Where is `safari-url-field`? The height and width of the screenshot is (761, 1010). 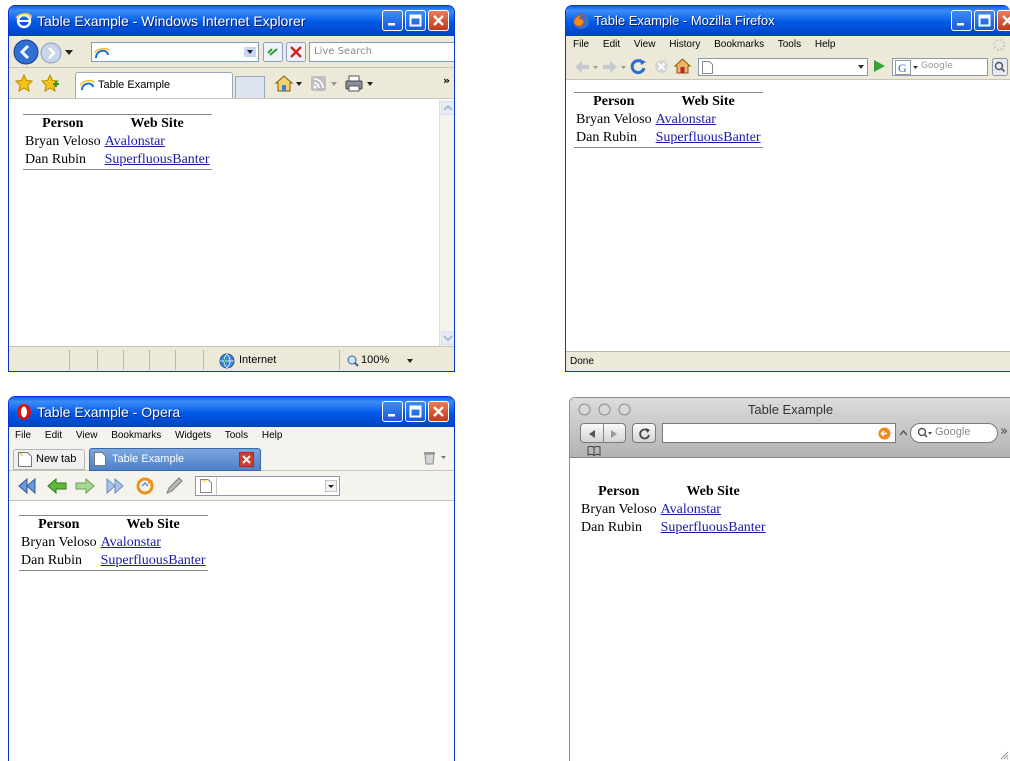
safari-url-field is located at coordinates (779, 433).